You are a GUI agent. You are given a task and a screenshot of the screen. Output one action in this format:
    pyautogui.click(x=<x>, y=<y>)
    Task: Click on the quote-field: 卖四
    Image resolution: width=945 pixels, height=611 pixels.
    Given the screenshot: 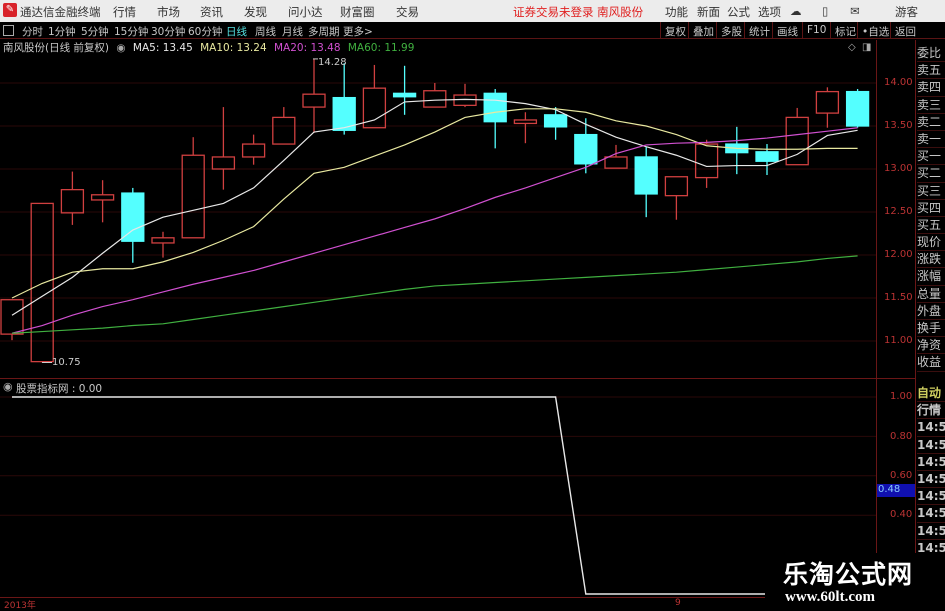 What is the action you would take?
    pyautogui.click(x=931, y=88)
    